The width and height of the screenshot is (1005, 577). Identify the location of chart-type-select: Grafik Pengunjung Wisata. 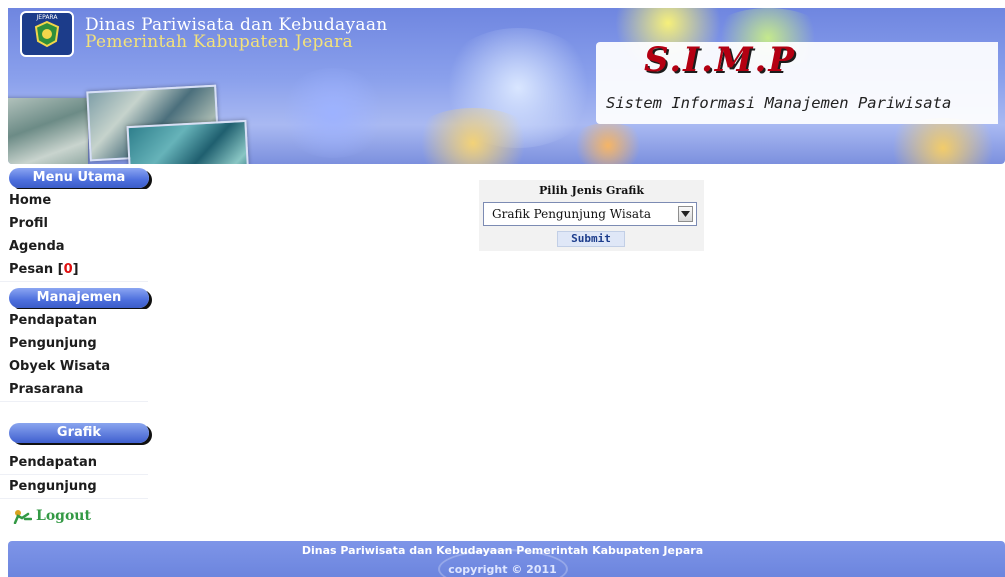
(590, 214).